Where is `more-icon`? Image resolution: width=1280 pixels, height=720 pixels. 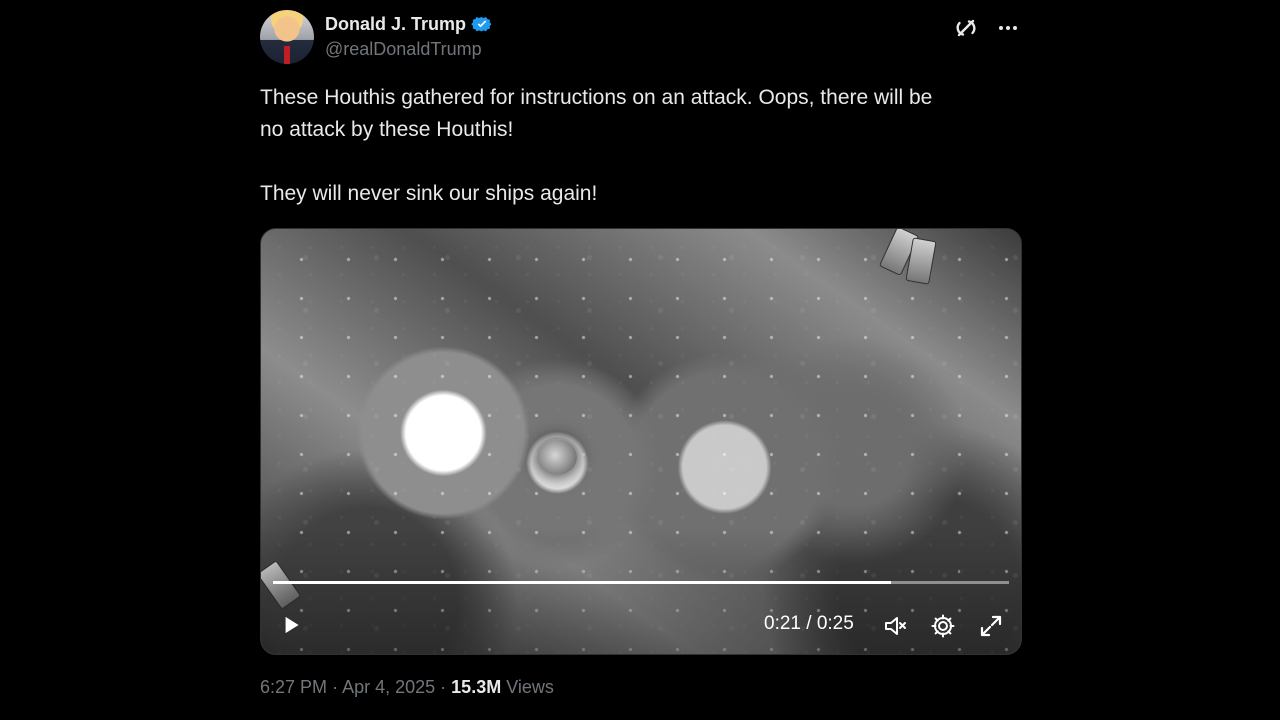 more-icon is located at coordinates (1008, 28).